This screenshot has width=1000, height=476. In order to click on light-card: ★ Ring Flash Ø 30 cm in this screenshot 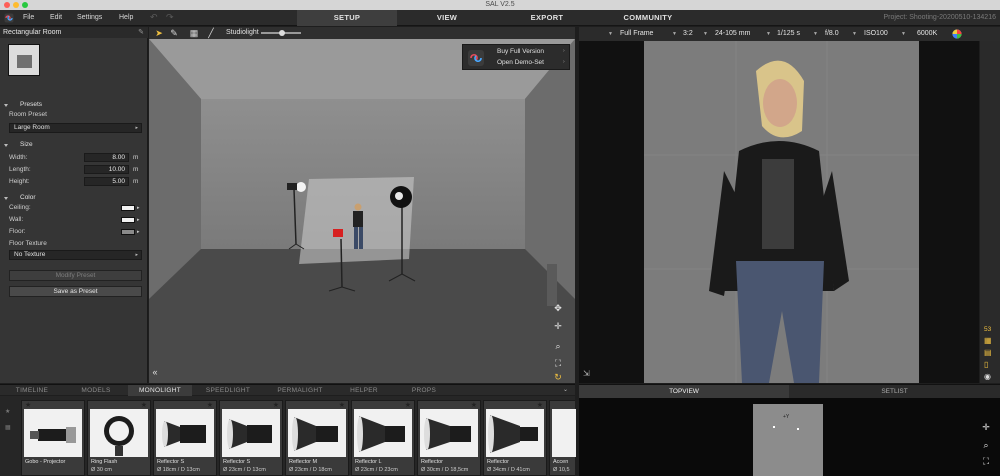, I will do `click(119, 438)`.